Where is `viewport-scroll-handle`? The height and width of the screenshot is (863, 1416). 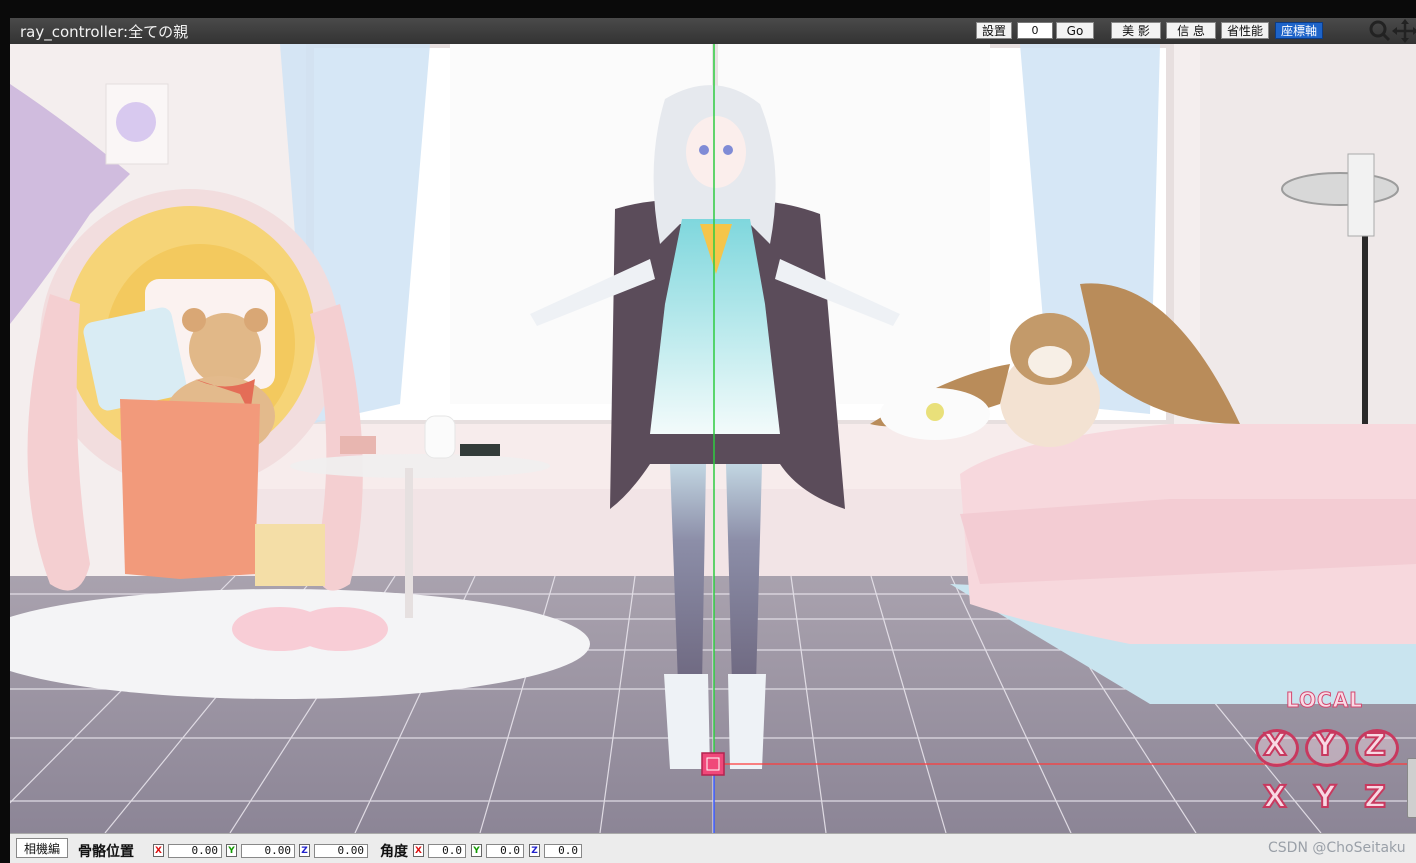
viewport-scroll-handle is located at coordinates (1411, 788).